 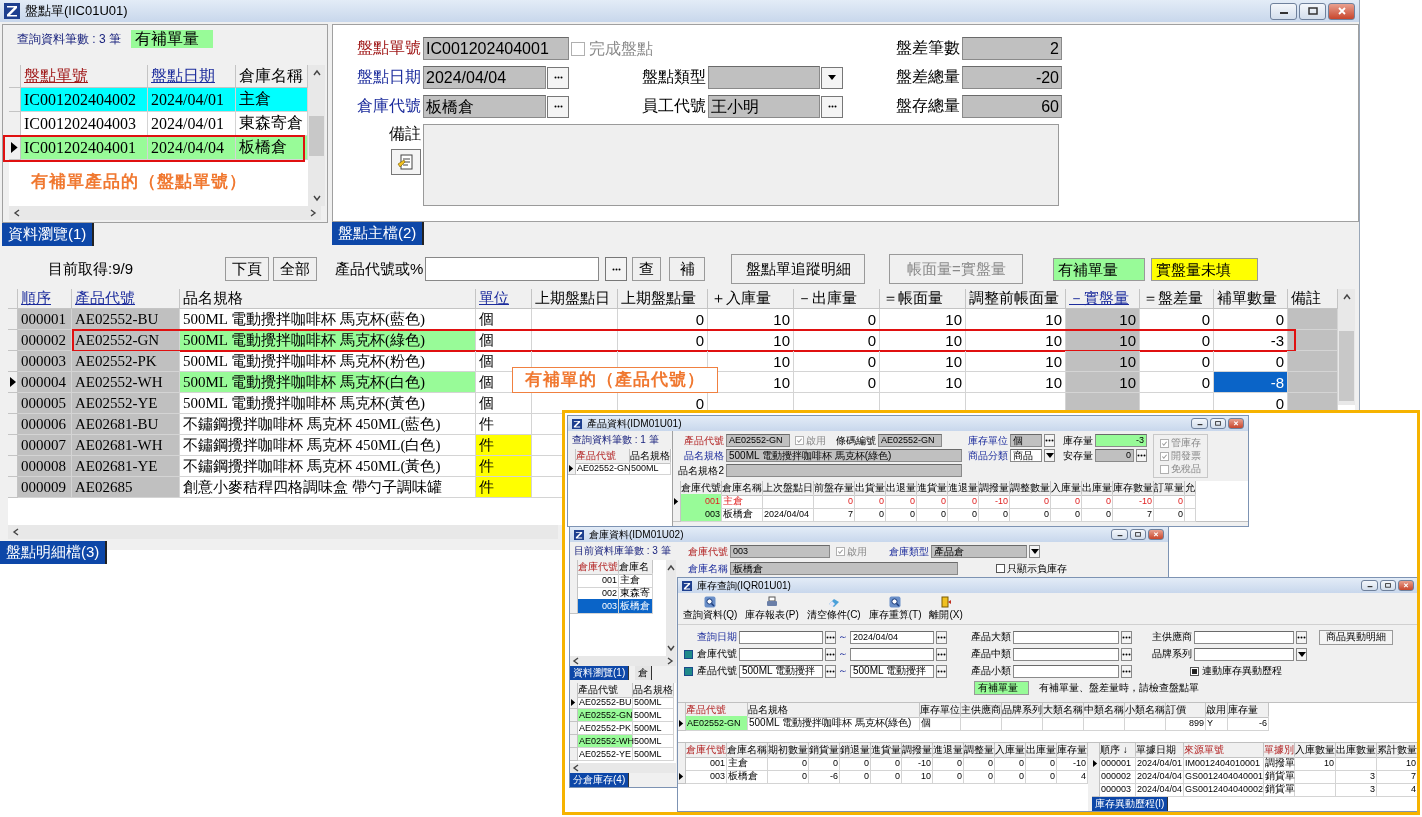 What do you see at coordinates (598, 567) in the screenshot?
I see `column-header: 倉庫代號` at bounding box center [598, 567].